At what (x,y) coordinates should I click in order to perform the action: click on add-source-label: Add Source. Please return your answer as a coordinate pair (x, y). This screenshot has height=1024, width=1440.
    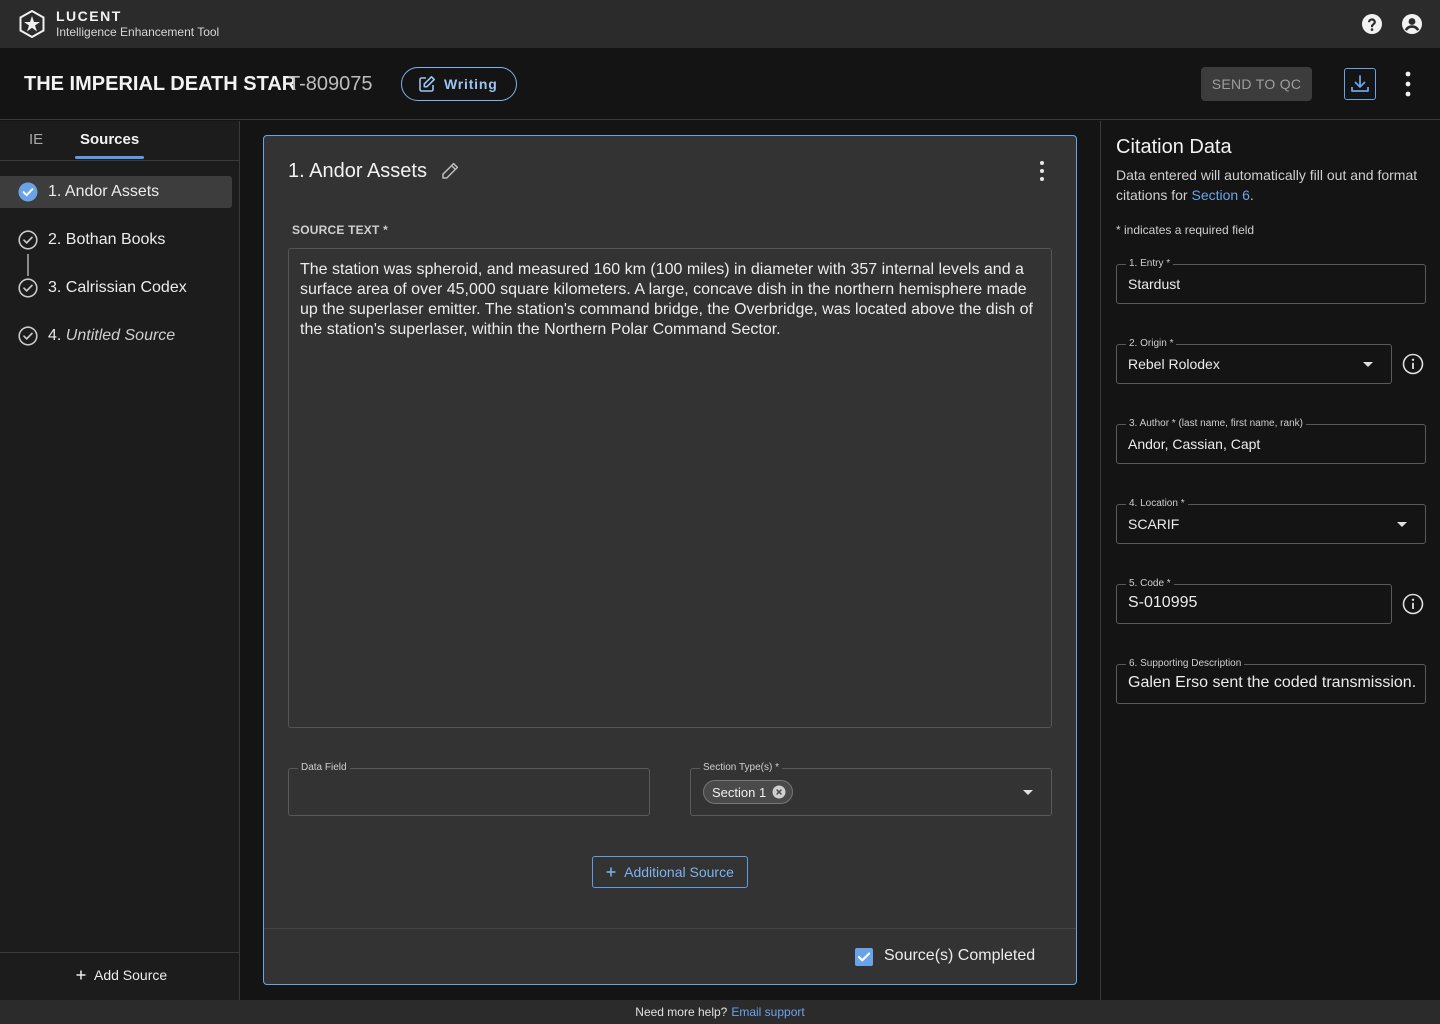
    Looking at the image, I should click on (131, 975).